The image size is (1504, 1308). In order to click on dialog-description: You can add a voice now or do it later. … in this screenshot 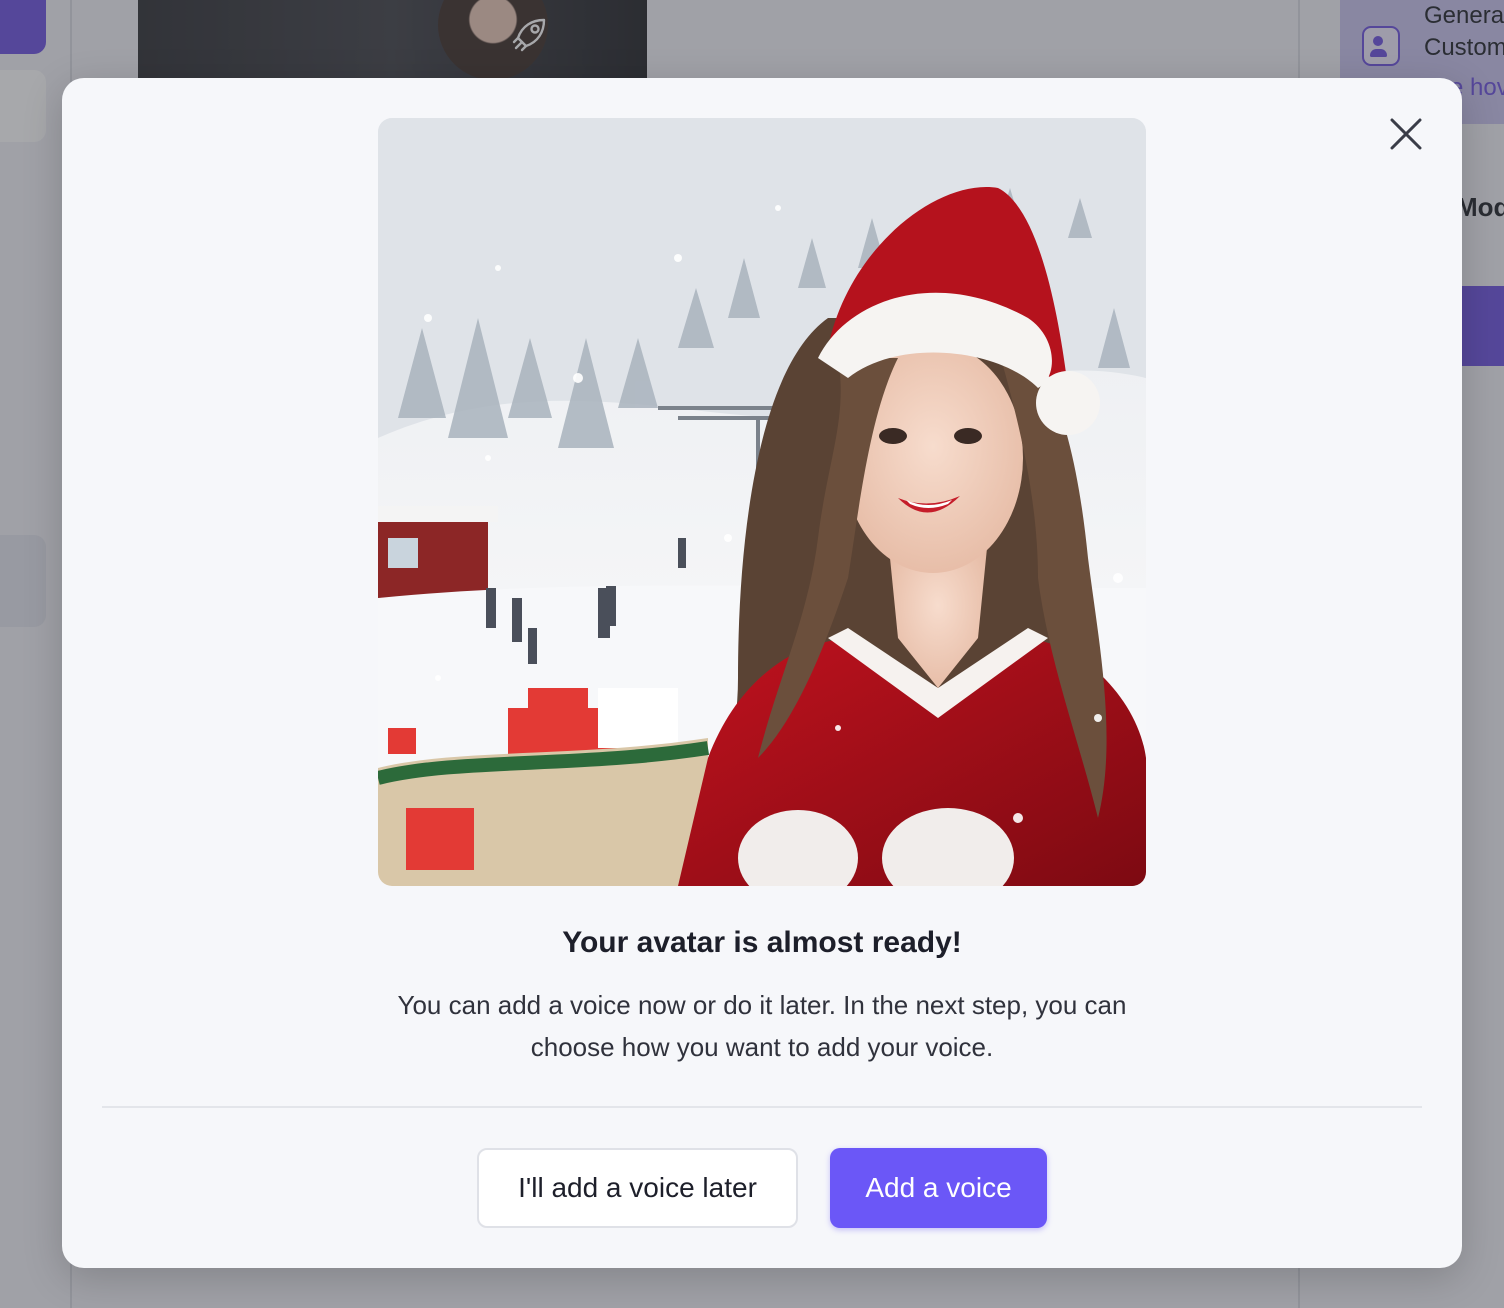, I will do `click(762, 1026)`.